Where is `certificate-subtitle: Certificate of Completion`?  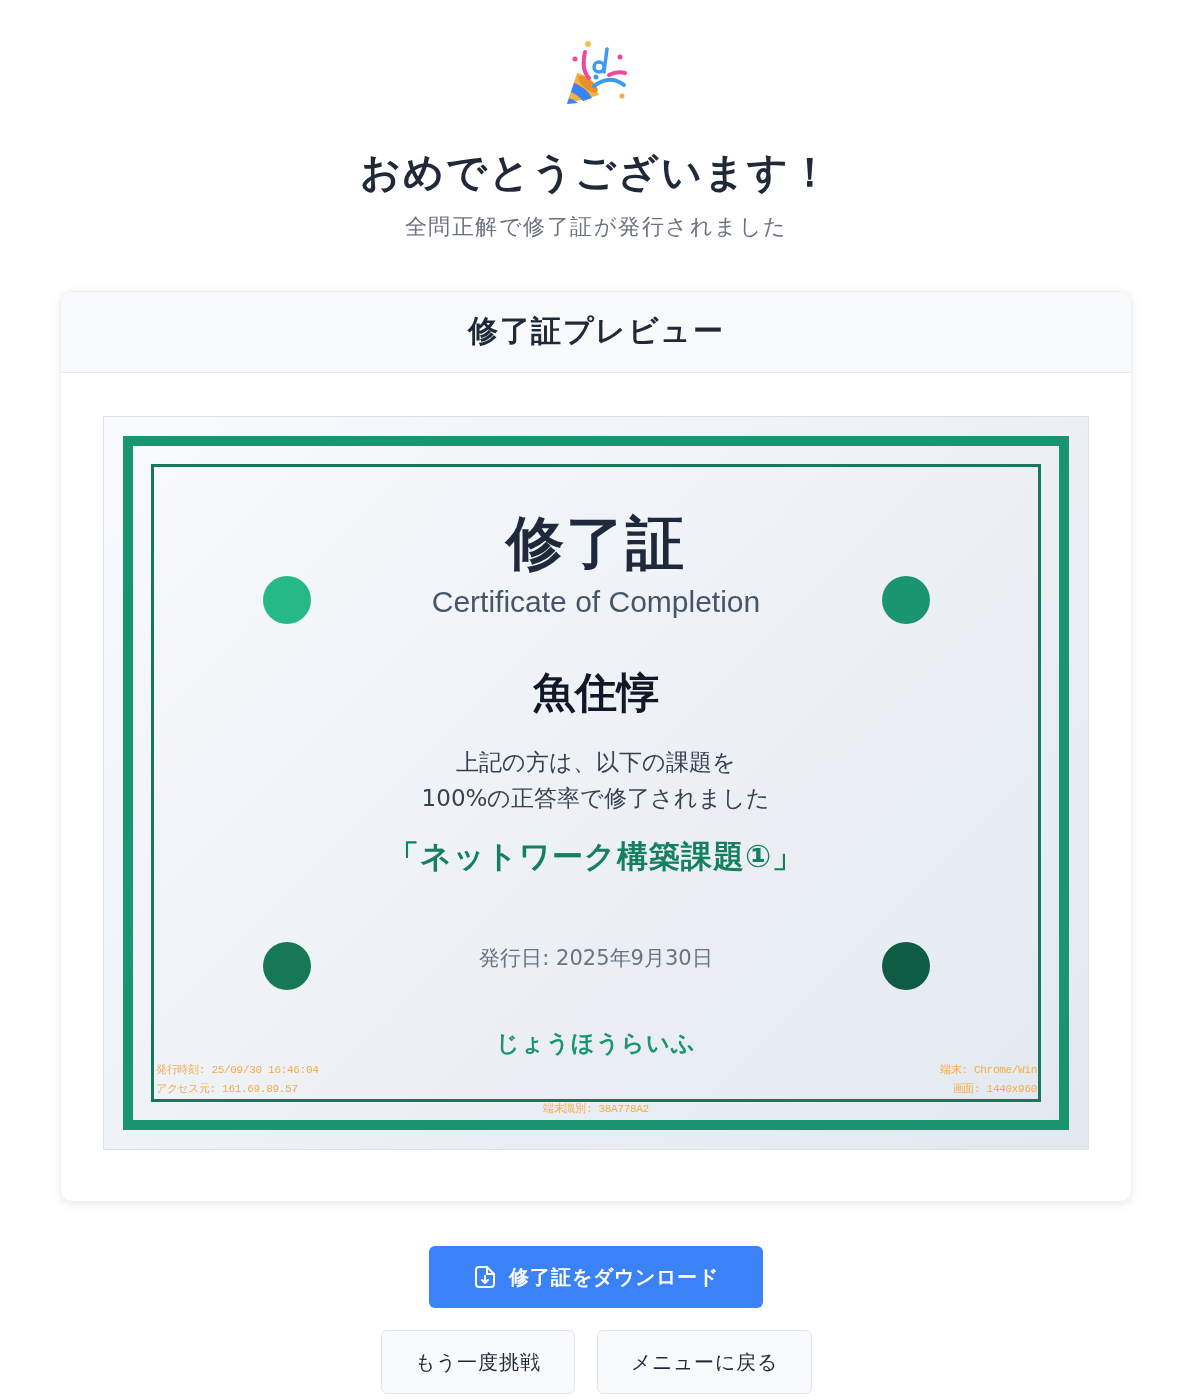 certificate-subtitle: Certificate of Completion is located at coordinates (596, 602).